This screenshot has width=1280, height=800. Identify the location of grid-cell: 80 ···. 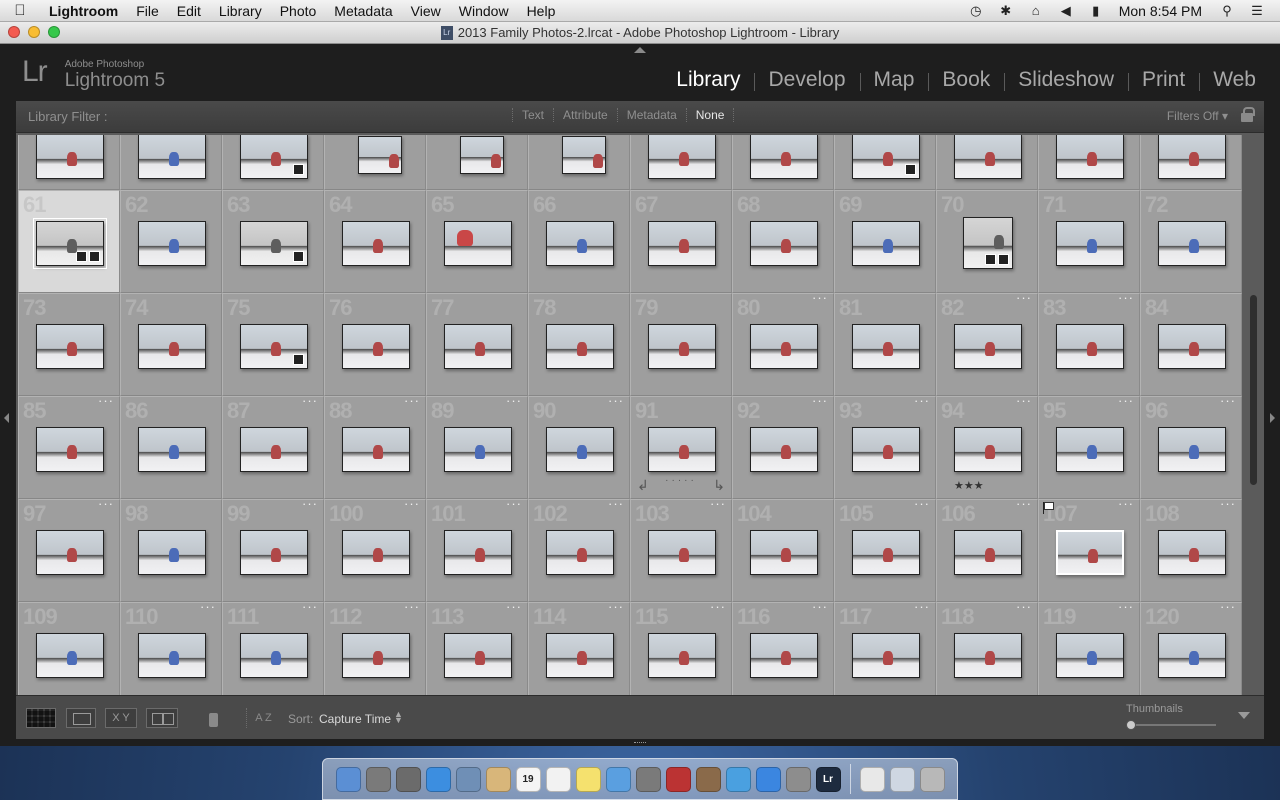
(783, 343).